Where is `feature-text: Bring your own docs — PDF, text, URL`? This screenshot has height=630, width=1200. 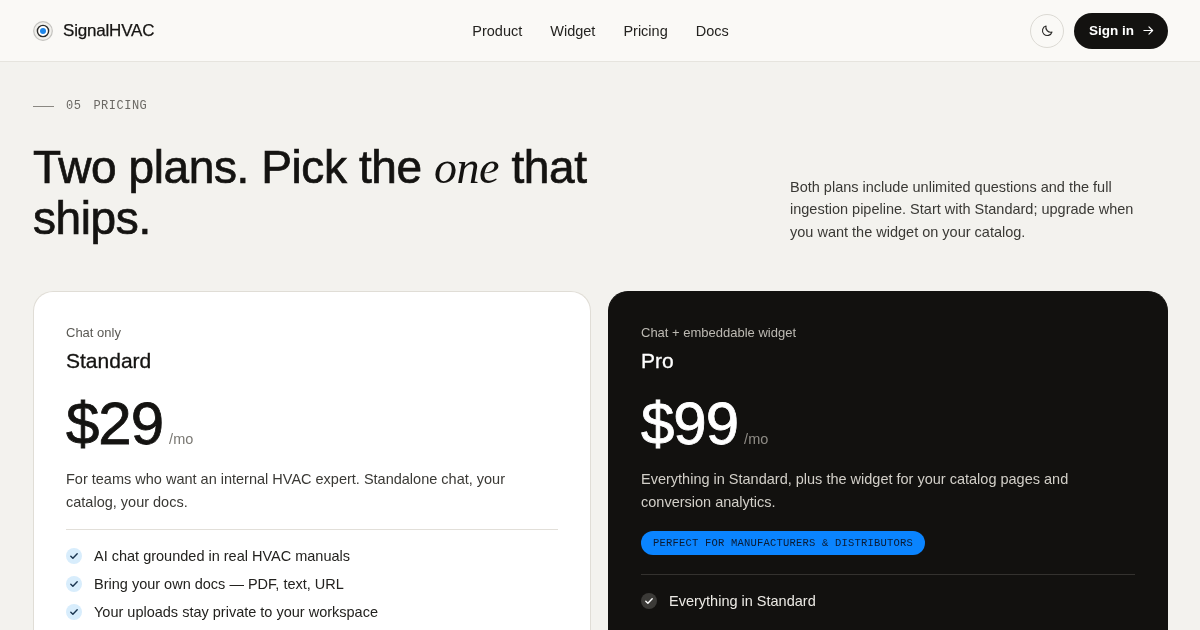
feature-text: Bring your own docs — PDF, text, URL is located at coordinates (219, 584).